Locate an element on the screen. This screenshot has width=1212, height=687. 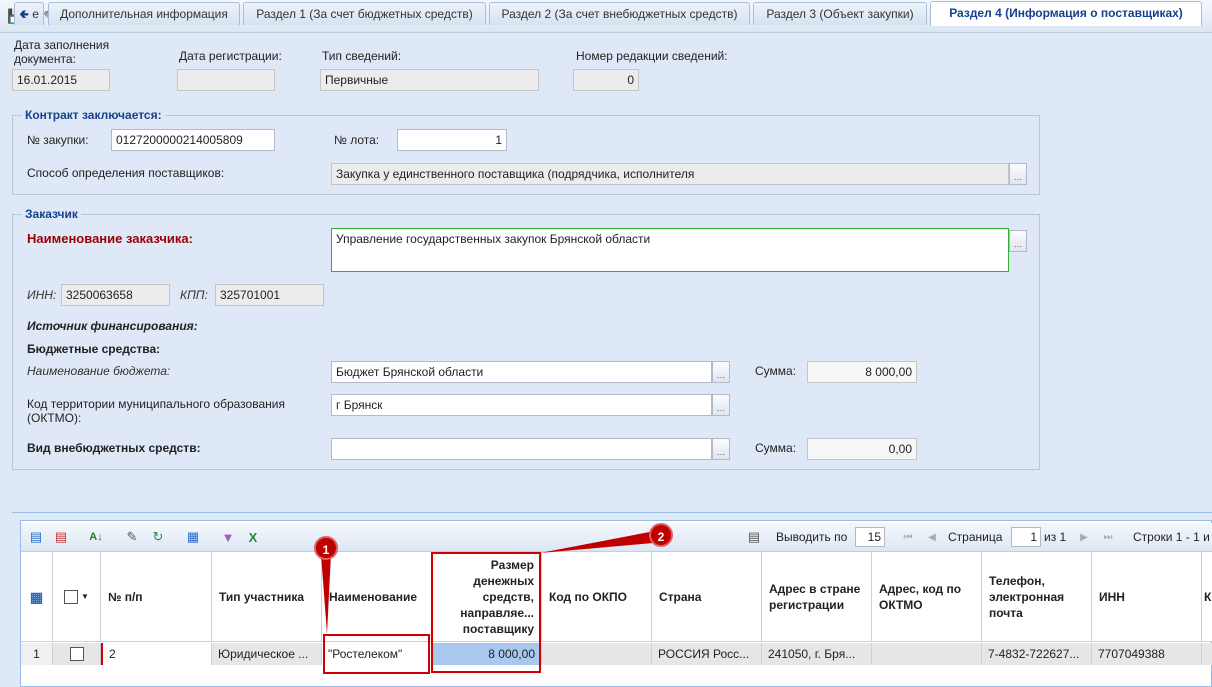
callout-2-badge: 2 is located at coordinates (661, 535).